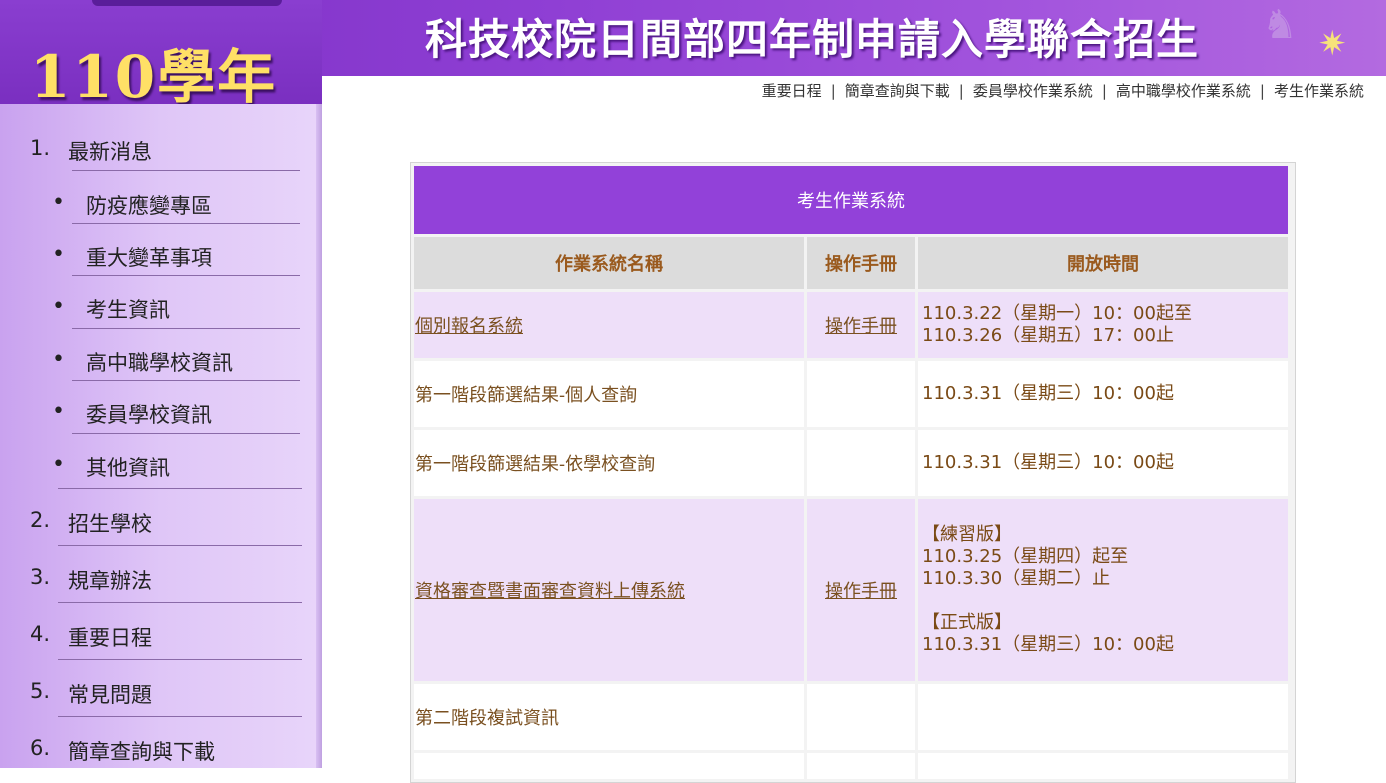 This screenshot has height=783, width=1386. I want to click on column-header-name: 作業系統名稱, so click(609, 263).